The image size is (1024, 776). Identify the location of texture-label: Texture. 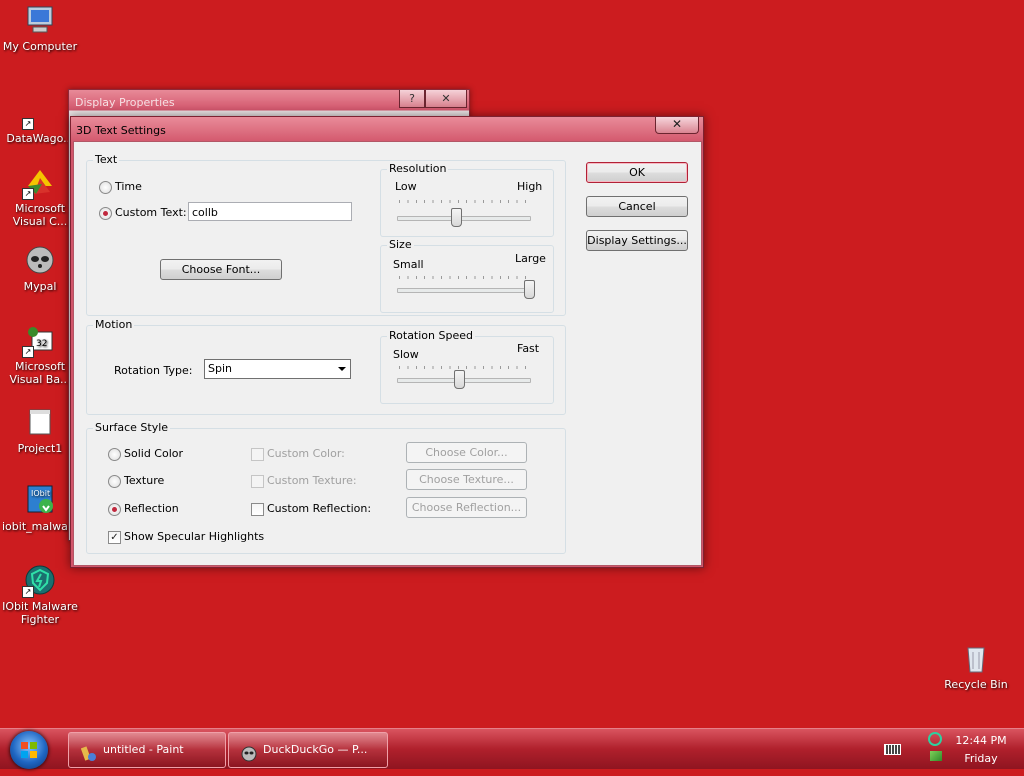
(144, 480).